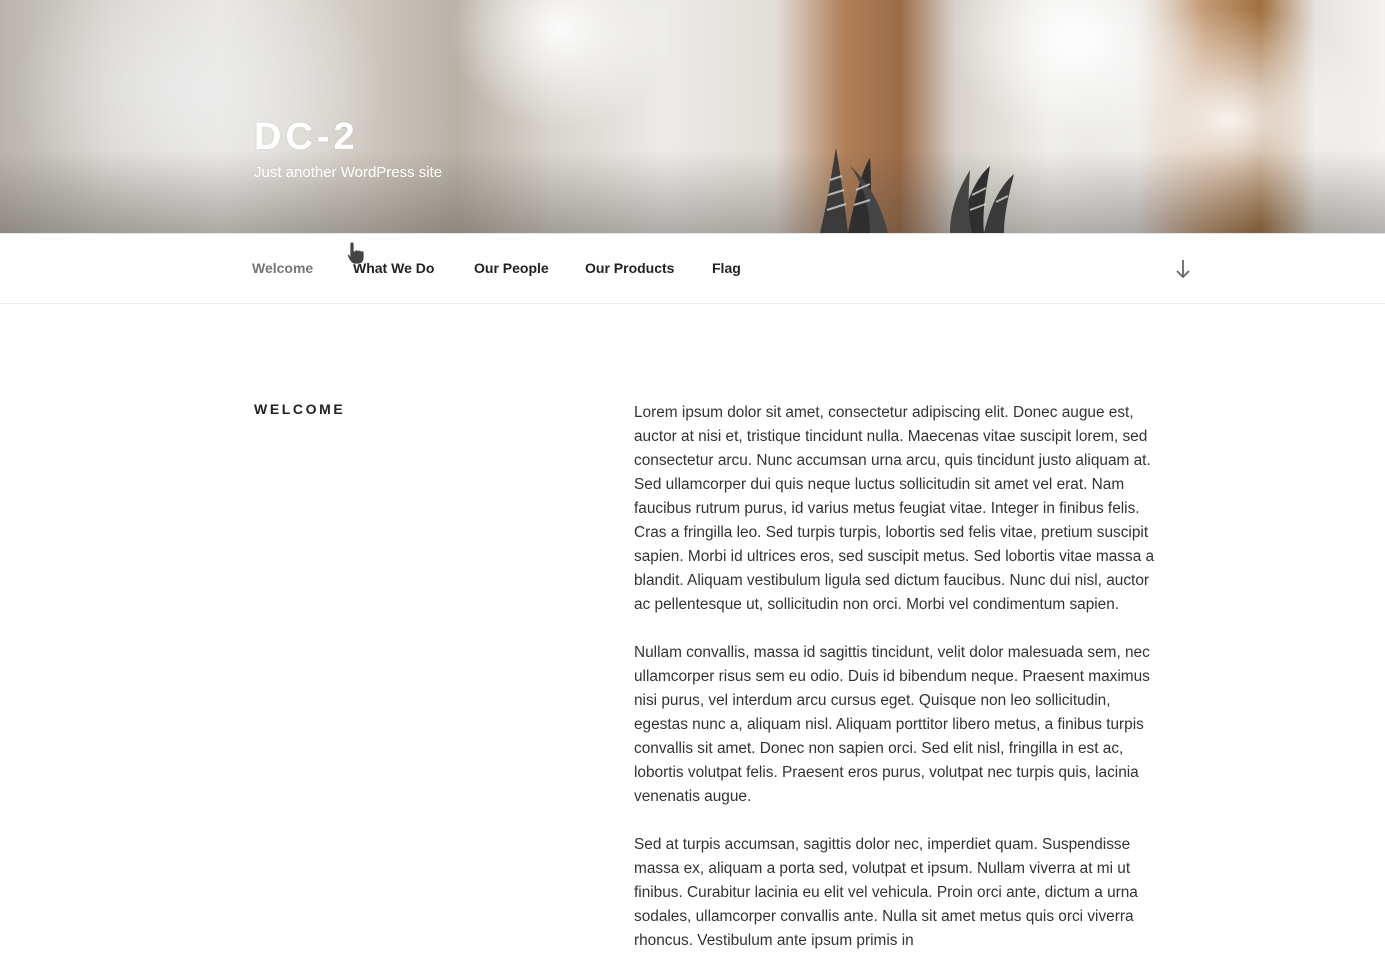  I want to click on arrow-down-icon, so click(1183, 269).